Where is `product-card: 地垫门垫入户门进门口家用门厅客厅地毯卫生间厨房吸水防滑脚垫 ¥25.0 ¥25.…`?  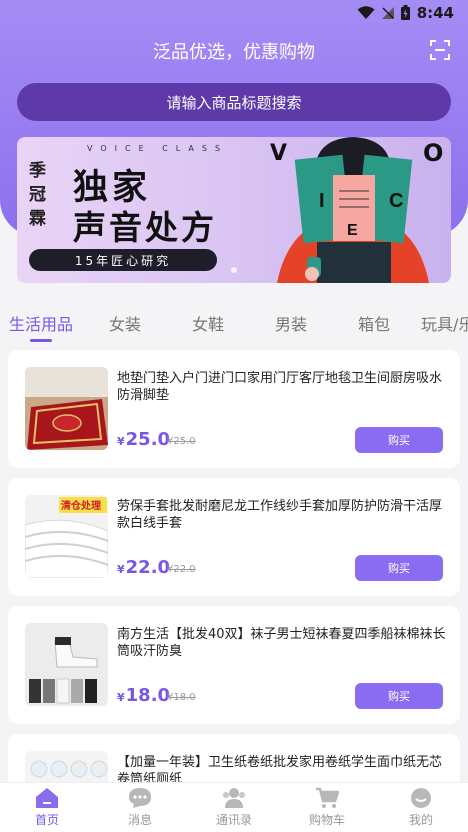 product-card: 地垫门垫入户门进门口家用门厅客厅地毯卫生间厨房吸水防滑脚垫 ¥25.0 ¥25.… is located at coordinates (234, 409).